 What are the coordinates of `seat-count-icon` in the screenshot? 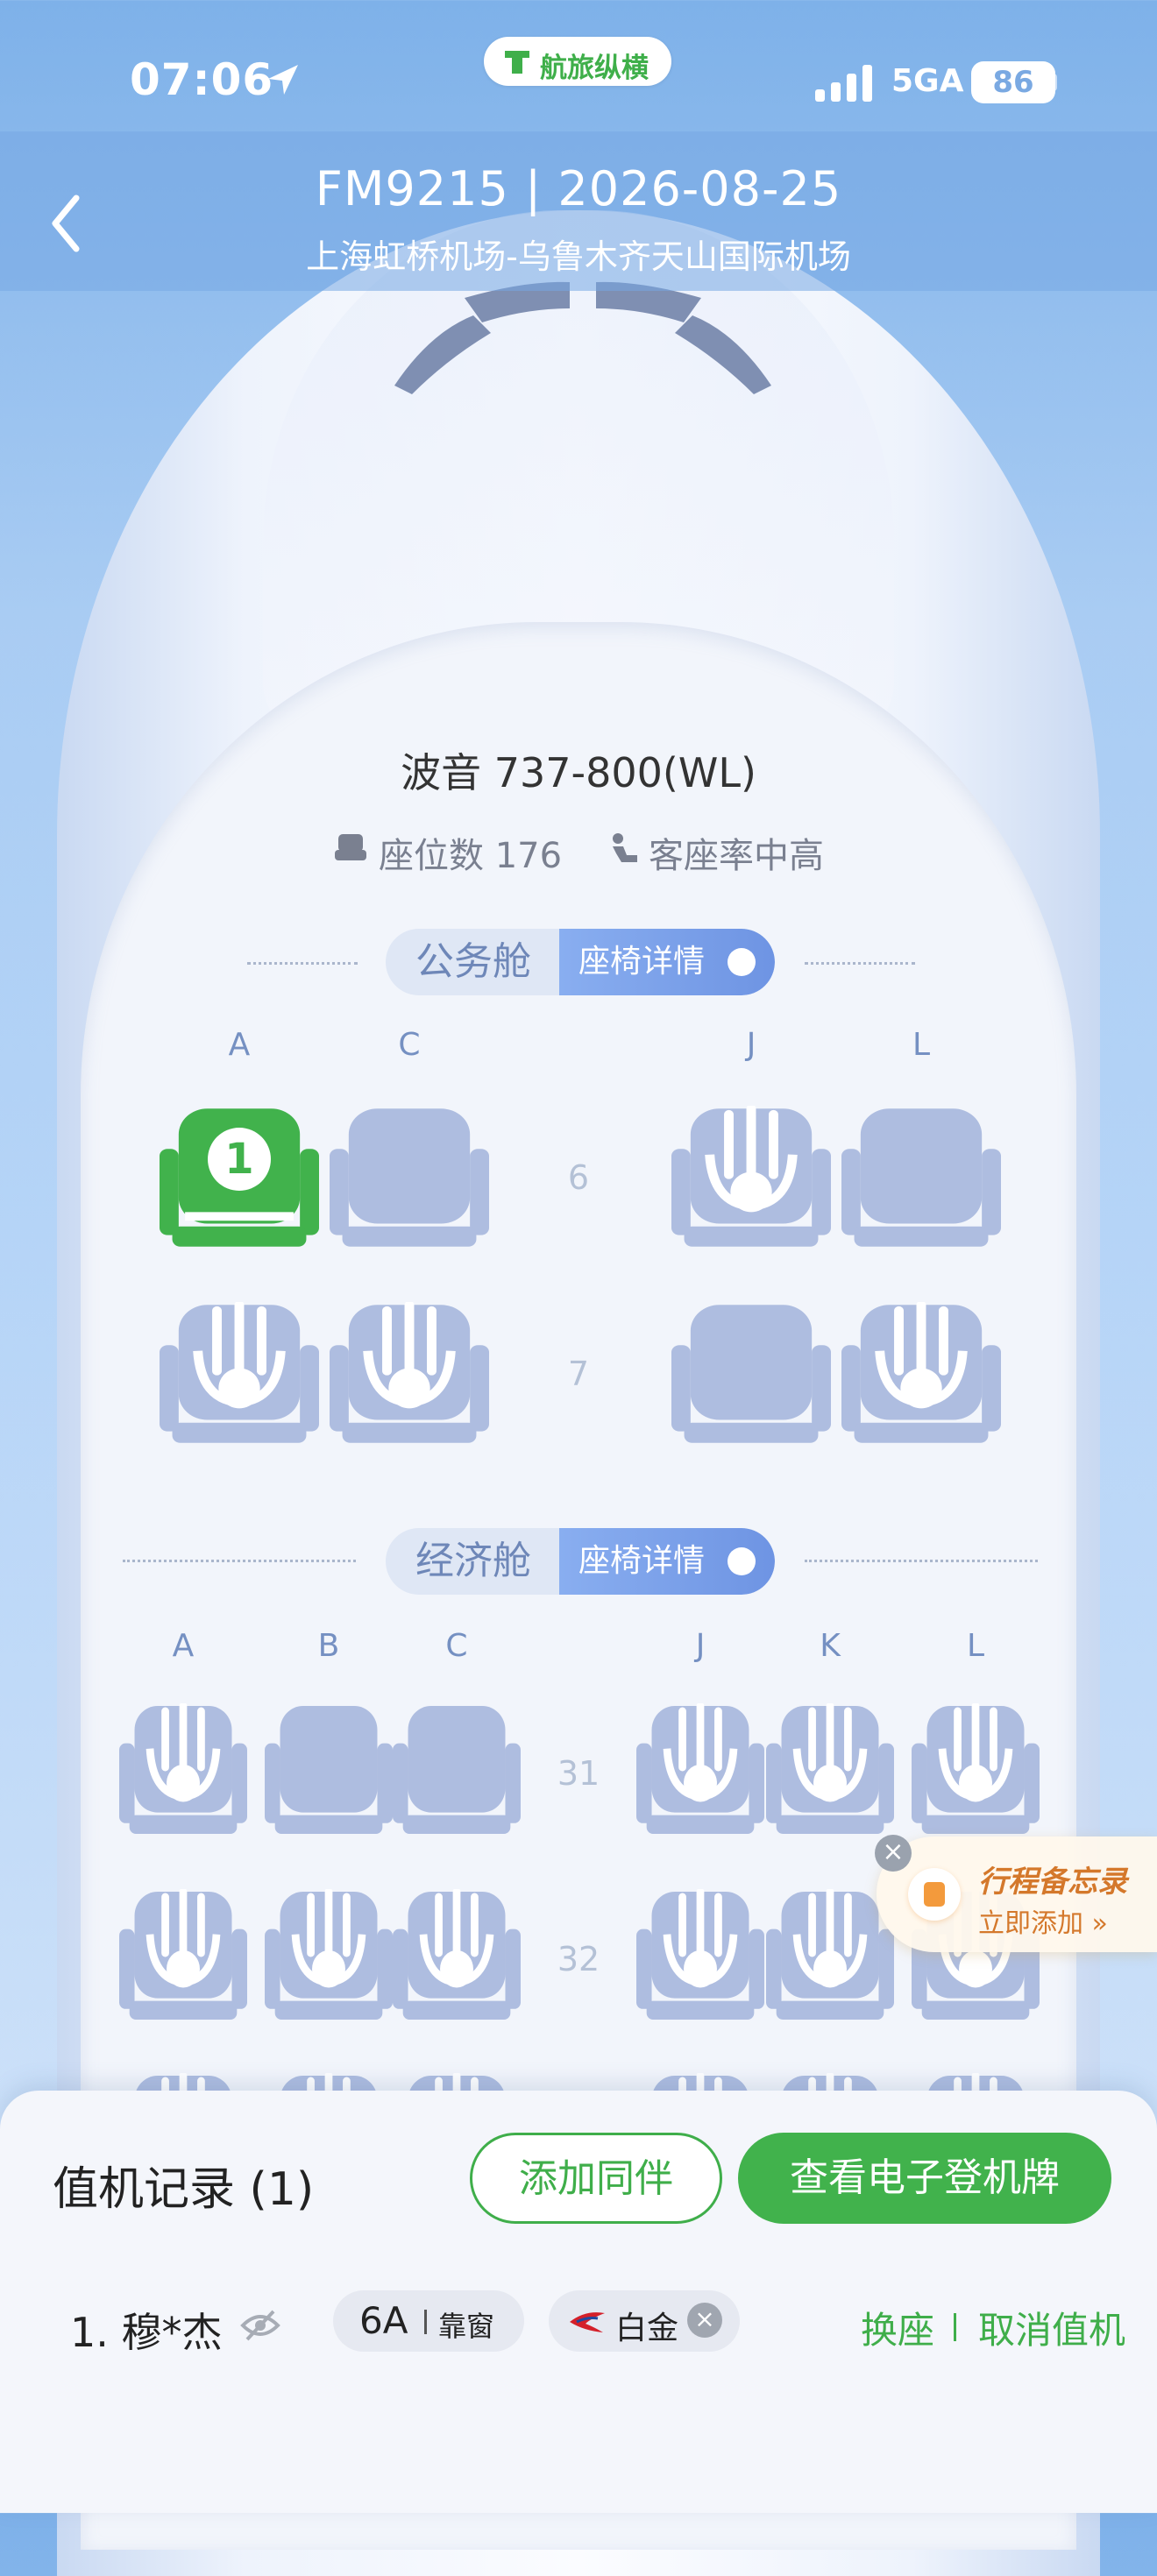 It's located at (350, 847).